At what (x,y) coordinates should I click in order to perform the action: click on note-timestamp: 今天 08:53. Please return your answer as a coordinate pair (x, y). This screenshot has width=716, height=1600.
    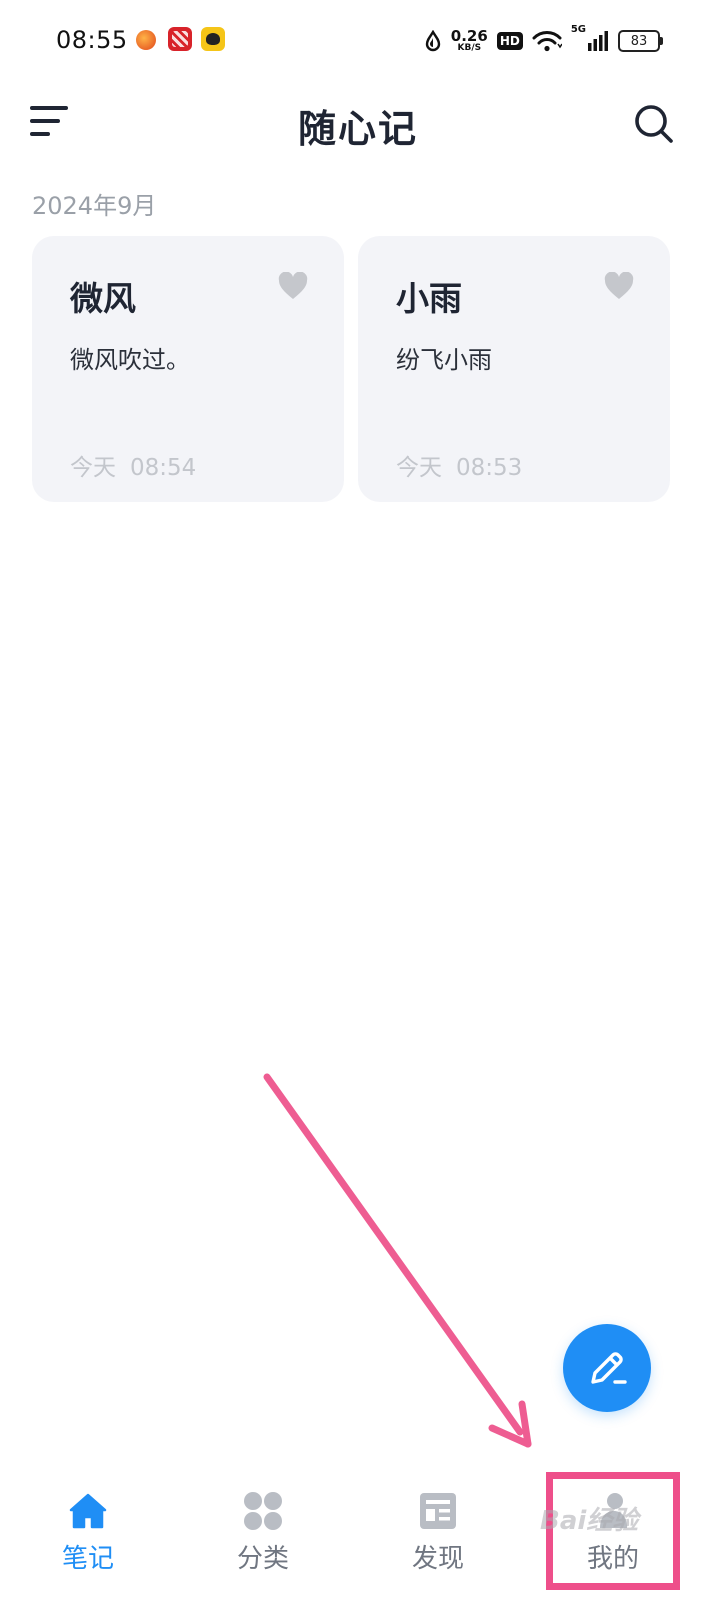
    Looking at the image, I should click on (459, 468).